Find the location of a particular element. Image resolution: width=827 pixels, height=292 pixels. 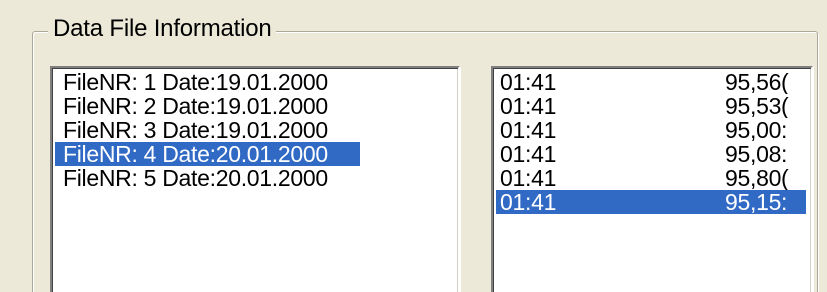

record-value: 95,15: is located at coordinates (756, 202).